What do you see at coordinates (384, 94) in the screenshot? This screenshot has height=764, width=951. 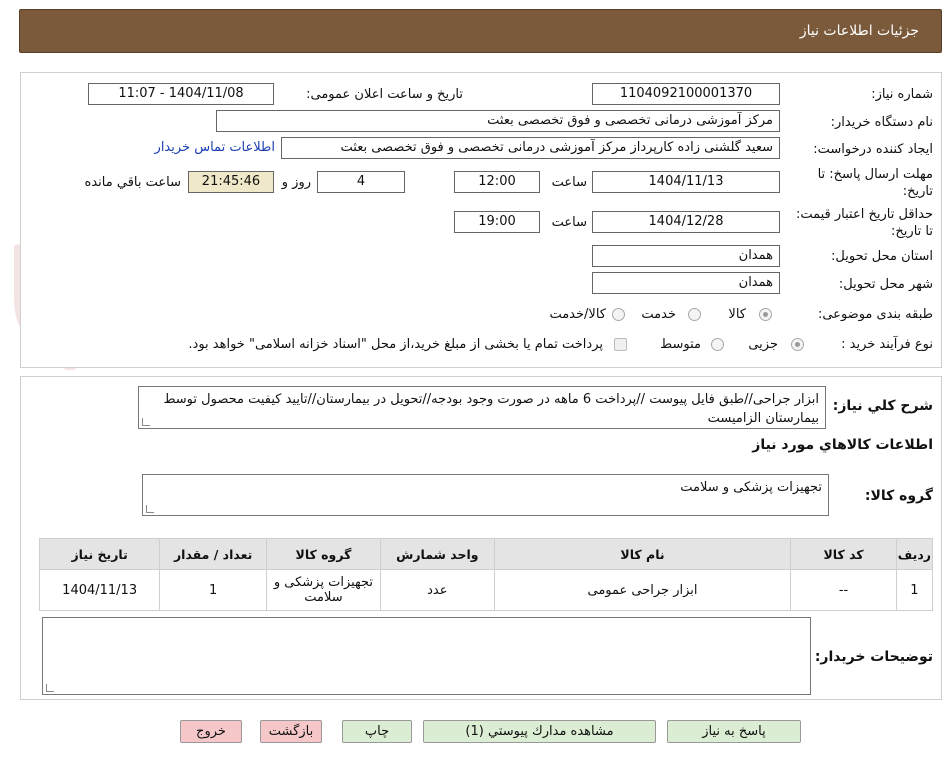 I see `announce-label: تاریخ و ساعت اعلان عمومی:` at bounding box center [384, 94].